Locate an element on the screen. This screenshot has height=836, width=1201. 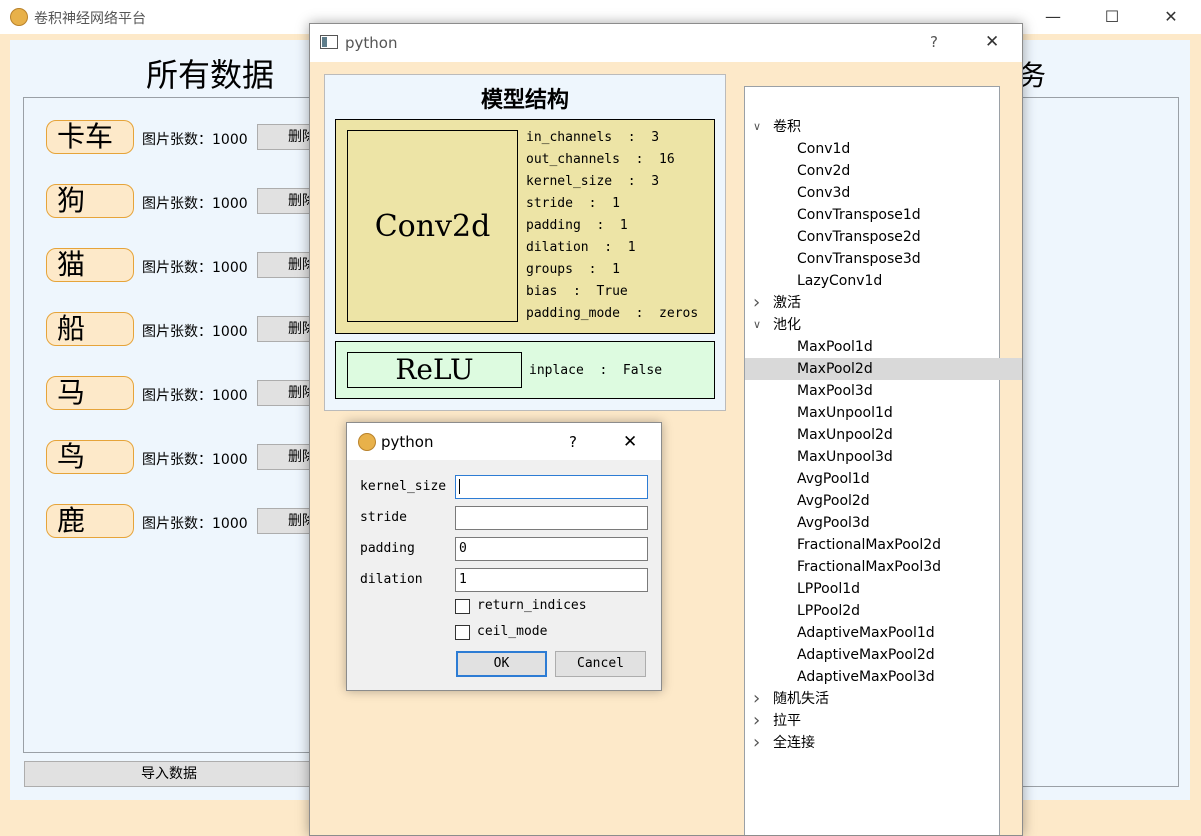
tree-category: › 激活 is located at coordinates (883, 303).